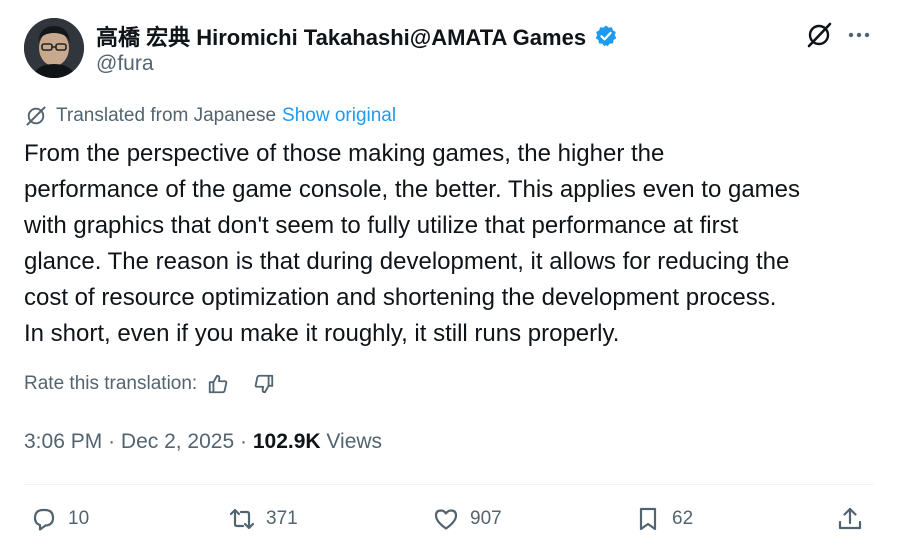 The image size is (897, 555). I want to click on views-label: Views, so click(354, 441).